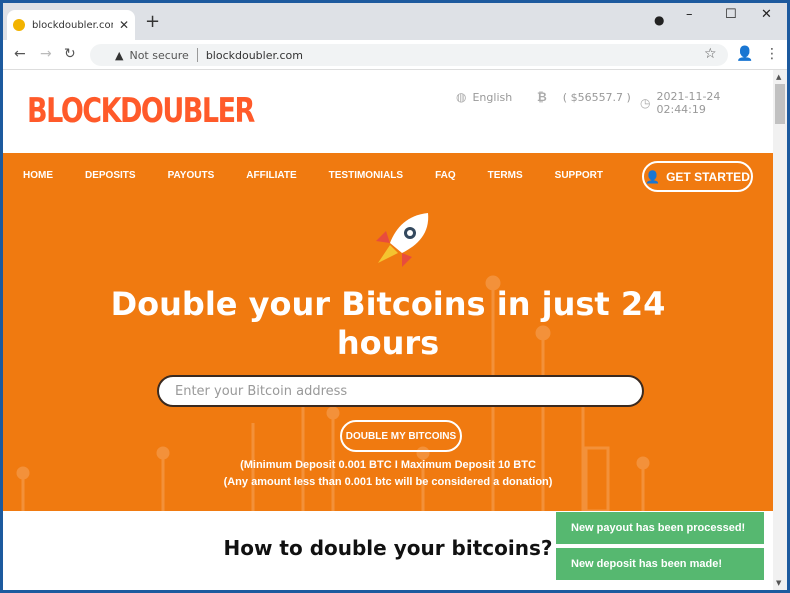  What do you see at coordinates (731, 14) in the screenshot?
I see `maximize-icon: ☐` at bounding box center [731, 14].